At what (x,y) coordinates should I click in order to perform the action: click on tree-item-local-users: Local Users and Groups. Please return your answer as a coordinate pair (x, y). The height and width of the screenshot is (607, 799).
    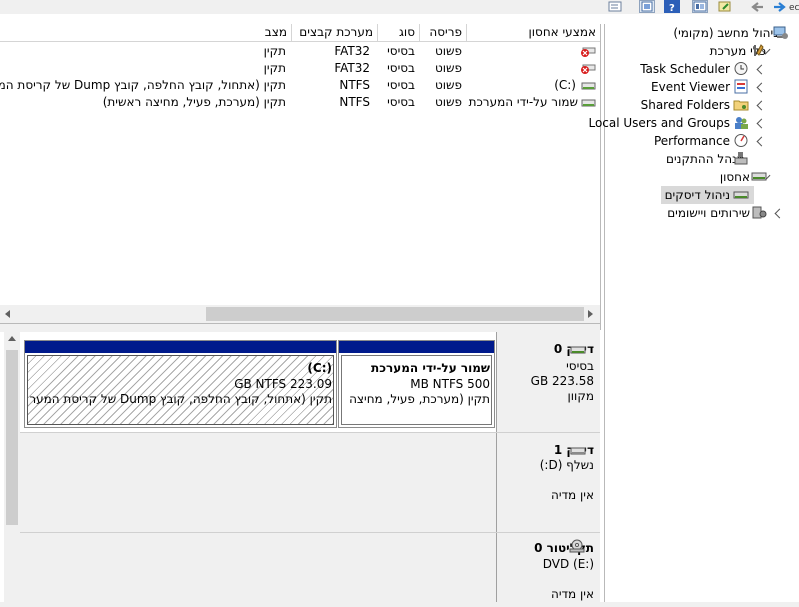
    Looking at the image, I should click on (659, 123).